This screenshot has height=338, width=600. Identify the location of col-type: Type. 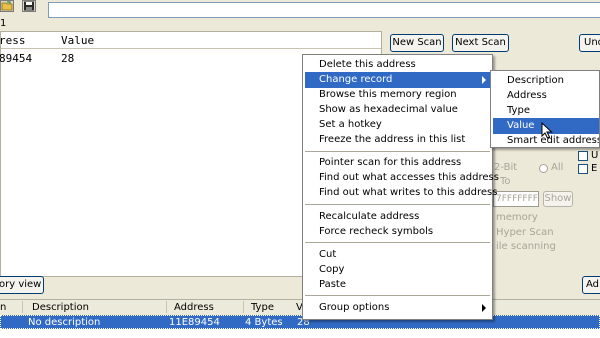
(262, 307).